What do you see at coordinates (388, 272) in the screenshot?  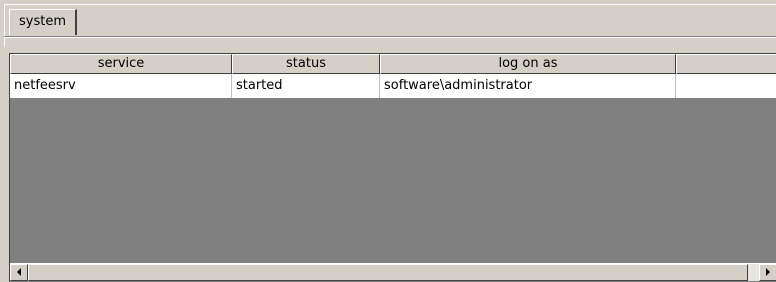 I see `scrollbar-thumb` at bounding box center [388, 272].